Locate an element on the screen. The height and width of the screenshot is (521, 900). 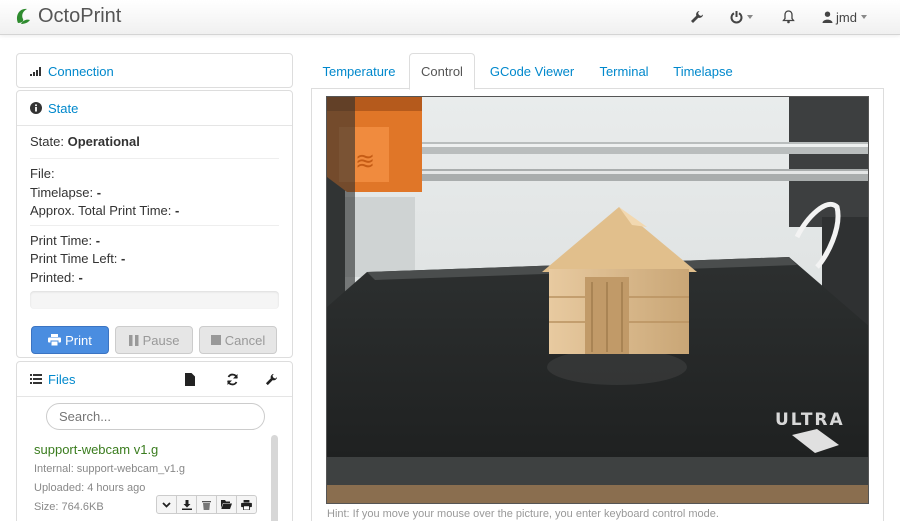
brand-name: OctoPrint is located at coordinates (80, 16).